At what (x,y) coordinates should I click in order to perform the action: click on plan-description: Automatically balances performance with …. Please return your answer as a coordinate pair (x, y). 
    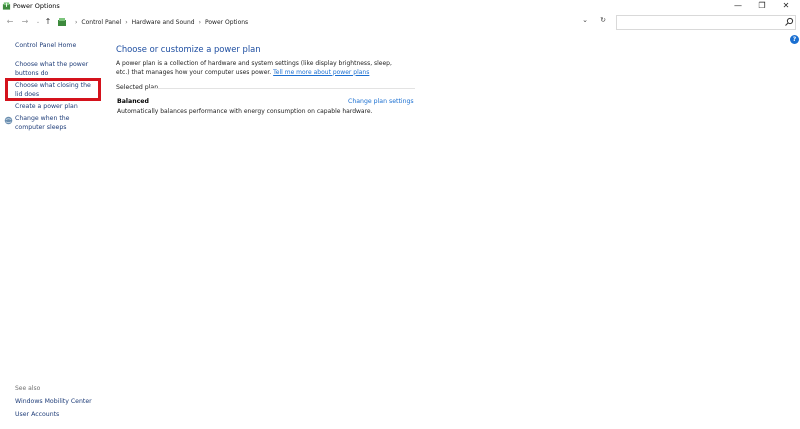
    Looking at the image, I should click on (245, 111).